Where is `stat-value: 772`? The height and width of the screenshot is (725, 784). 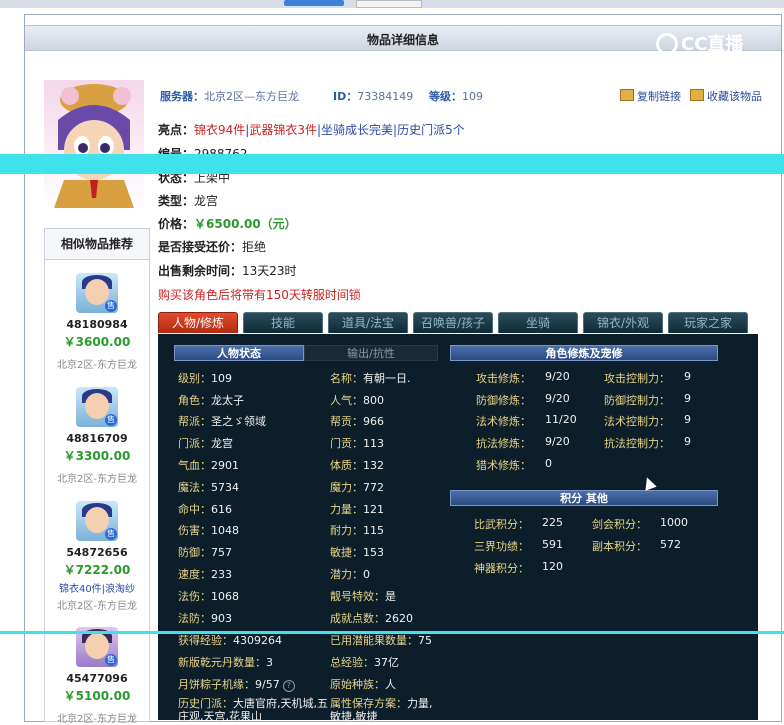
stat-value: 772 is located at coordinates (373, 487).